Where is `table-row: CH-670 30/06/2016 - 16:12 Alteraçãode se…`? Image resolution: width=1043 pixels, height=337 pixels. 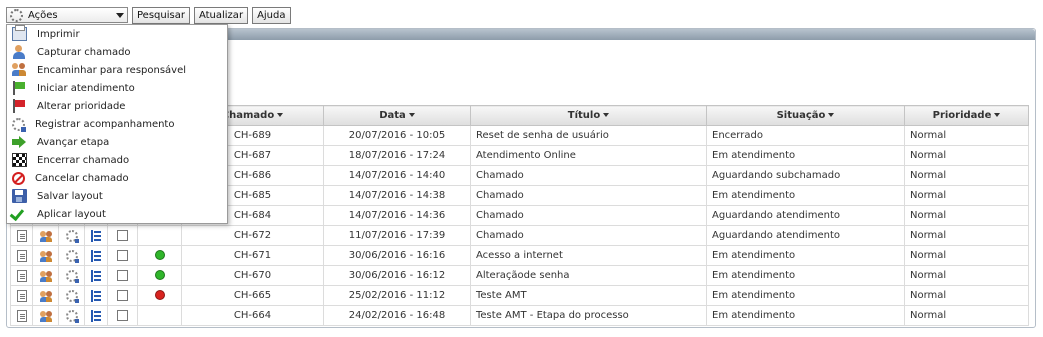
table-row: CH-670 30/06/2016 - 16:12 Alteraçãode se… is located at coordinates (519, 275).